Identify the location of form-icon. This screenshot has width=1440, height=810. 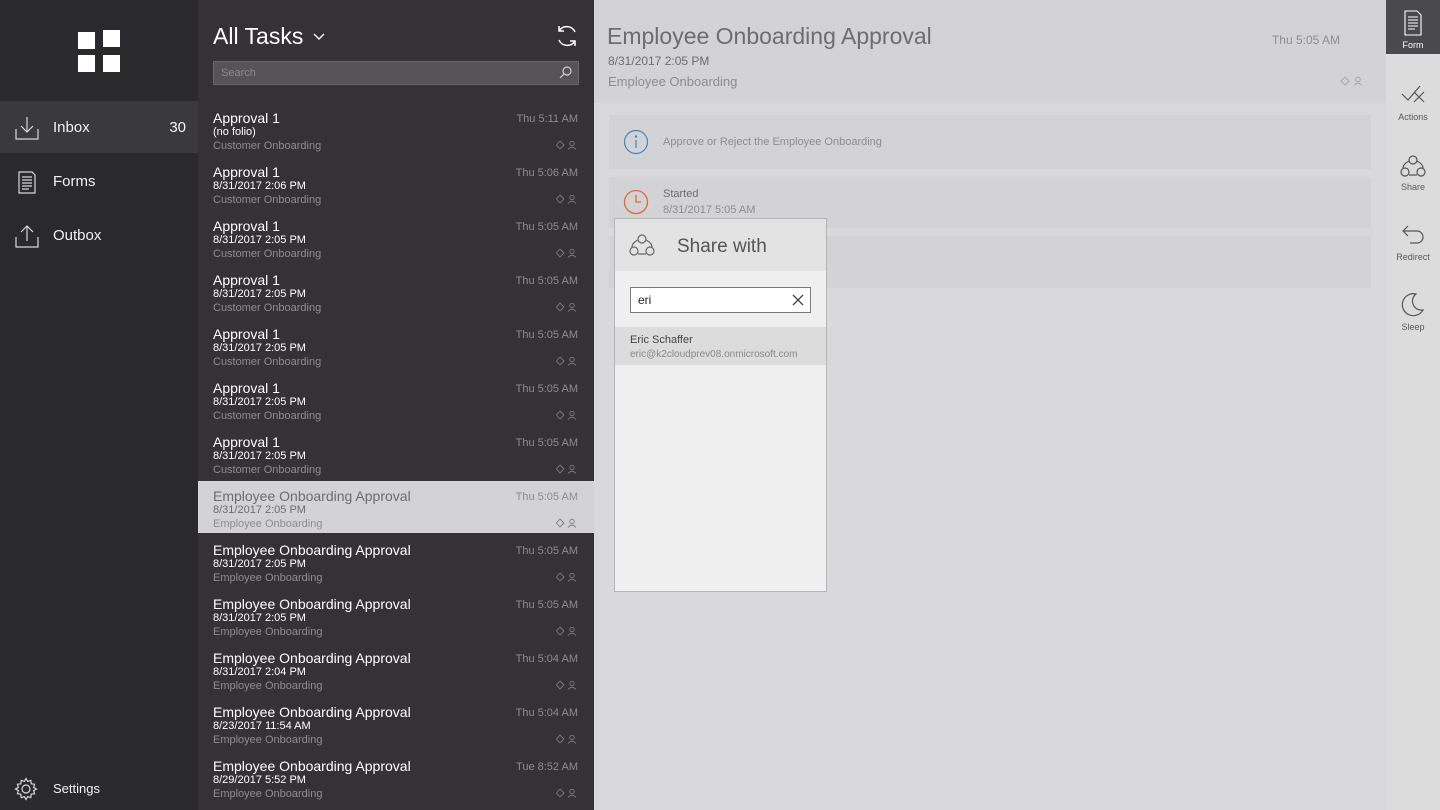
(1413, 23).